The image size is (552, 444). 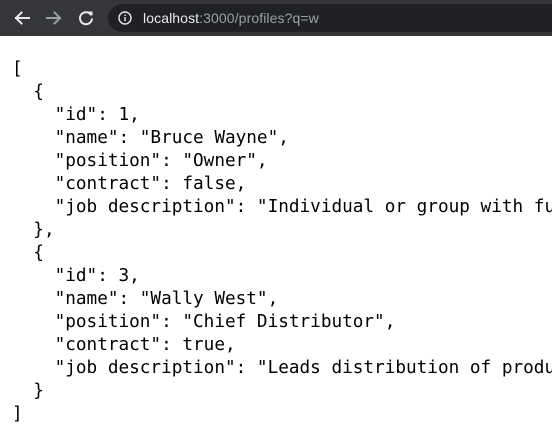 What do you see at coordinates (17, 69) in the screenshot?
I see `json-line: [` at bounding box center [17, 69].